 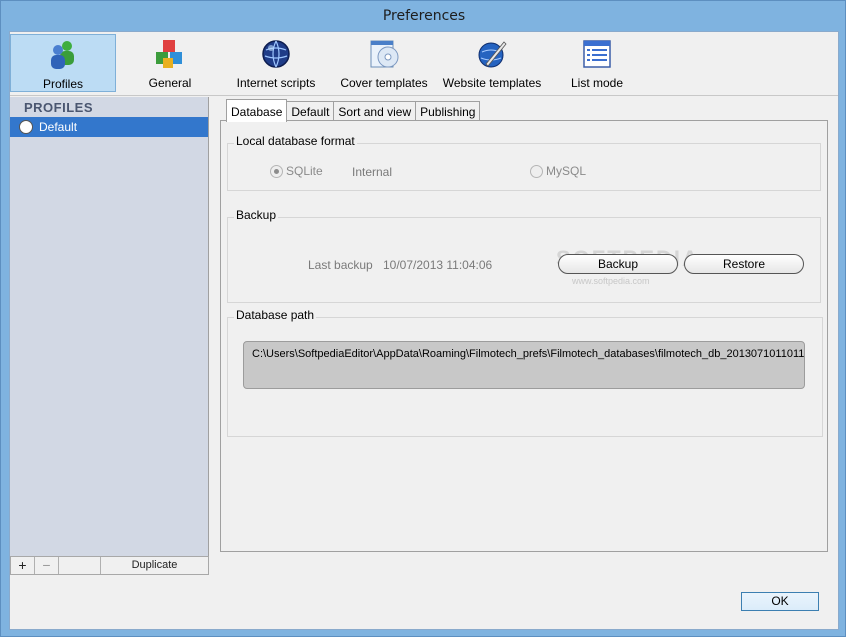 I want to click on toolbar-label: General, so click(x=170, y=83).